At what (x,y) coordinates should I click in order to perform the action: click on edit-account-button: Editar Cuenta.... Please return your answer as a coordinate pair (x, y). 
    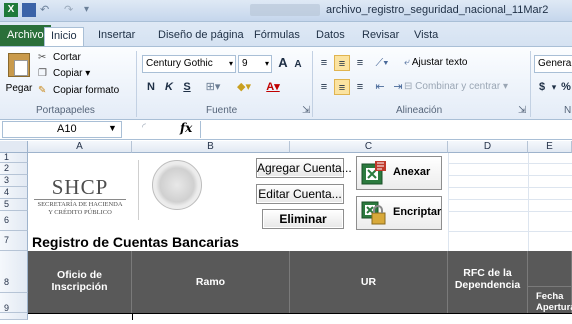
    Looking at the image, I should click on (300, 194).